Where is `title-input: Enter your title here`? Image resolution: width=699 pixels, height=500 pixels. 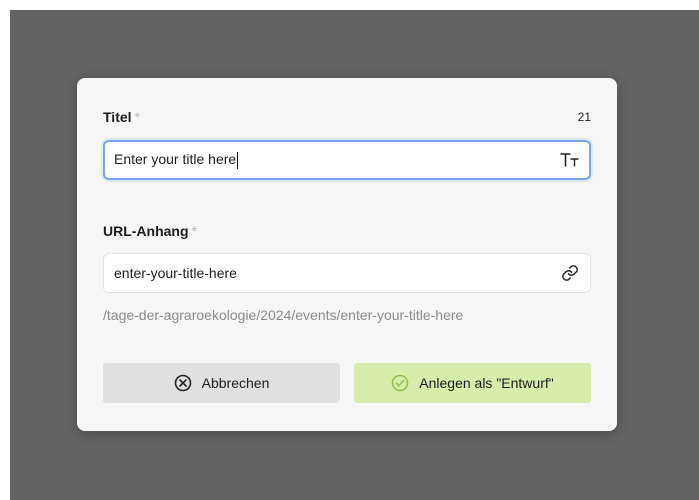 title-input: Enter your title here is located at coordinates (347, 160).